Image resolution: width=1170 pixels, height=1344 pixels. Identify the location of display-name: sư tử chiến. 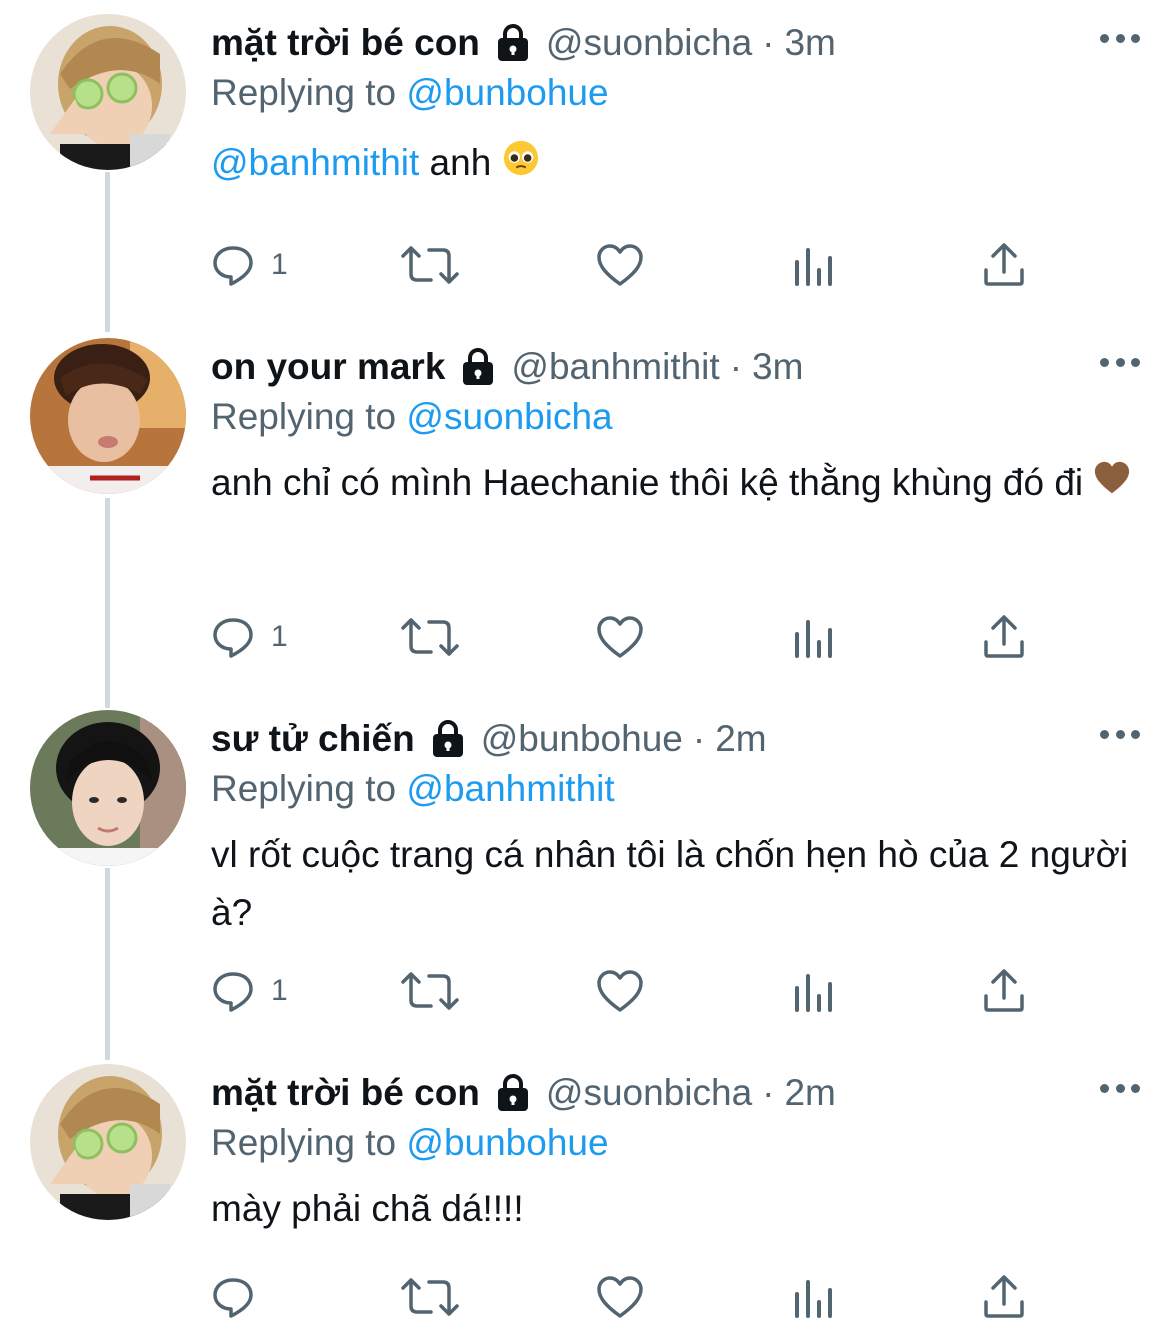
(313, 739).